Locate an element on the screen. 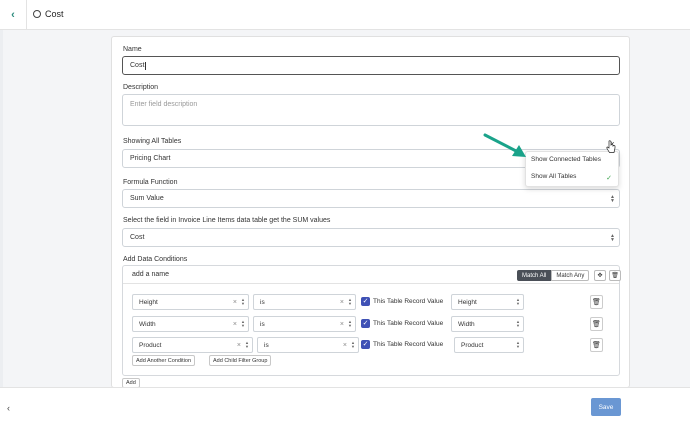  sum-field-select-value: Cost is located at coordinates (137, 237).